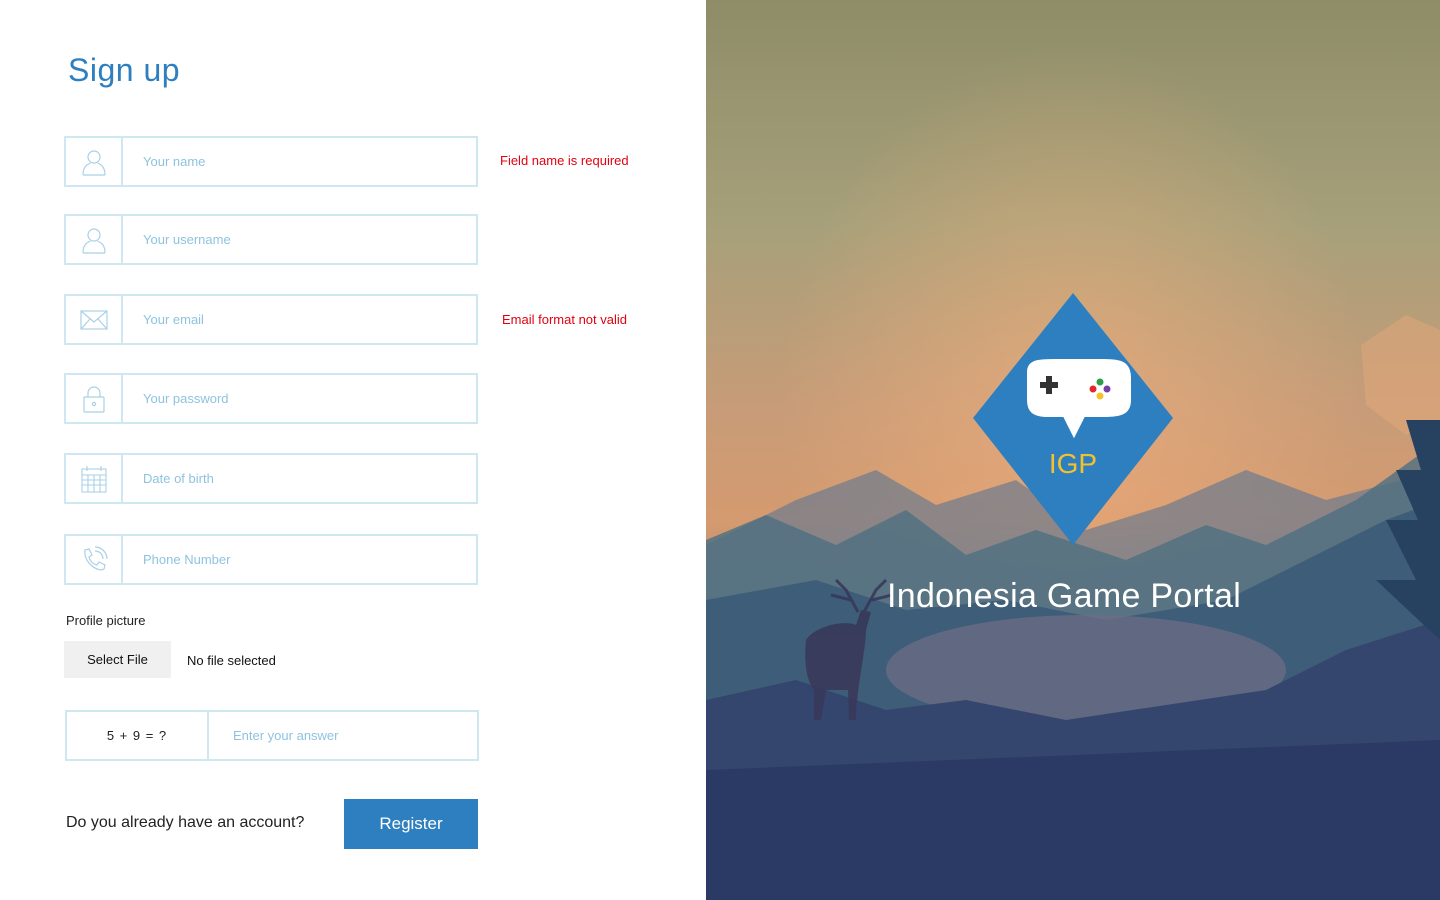 This screenshot has height=900, width=1440. Describe the element at coordinates (300, 319) in the screenshot. I see `email-input` at that location.